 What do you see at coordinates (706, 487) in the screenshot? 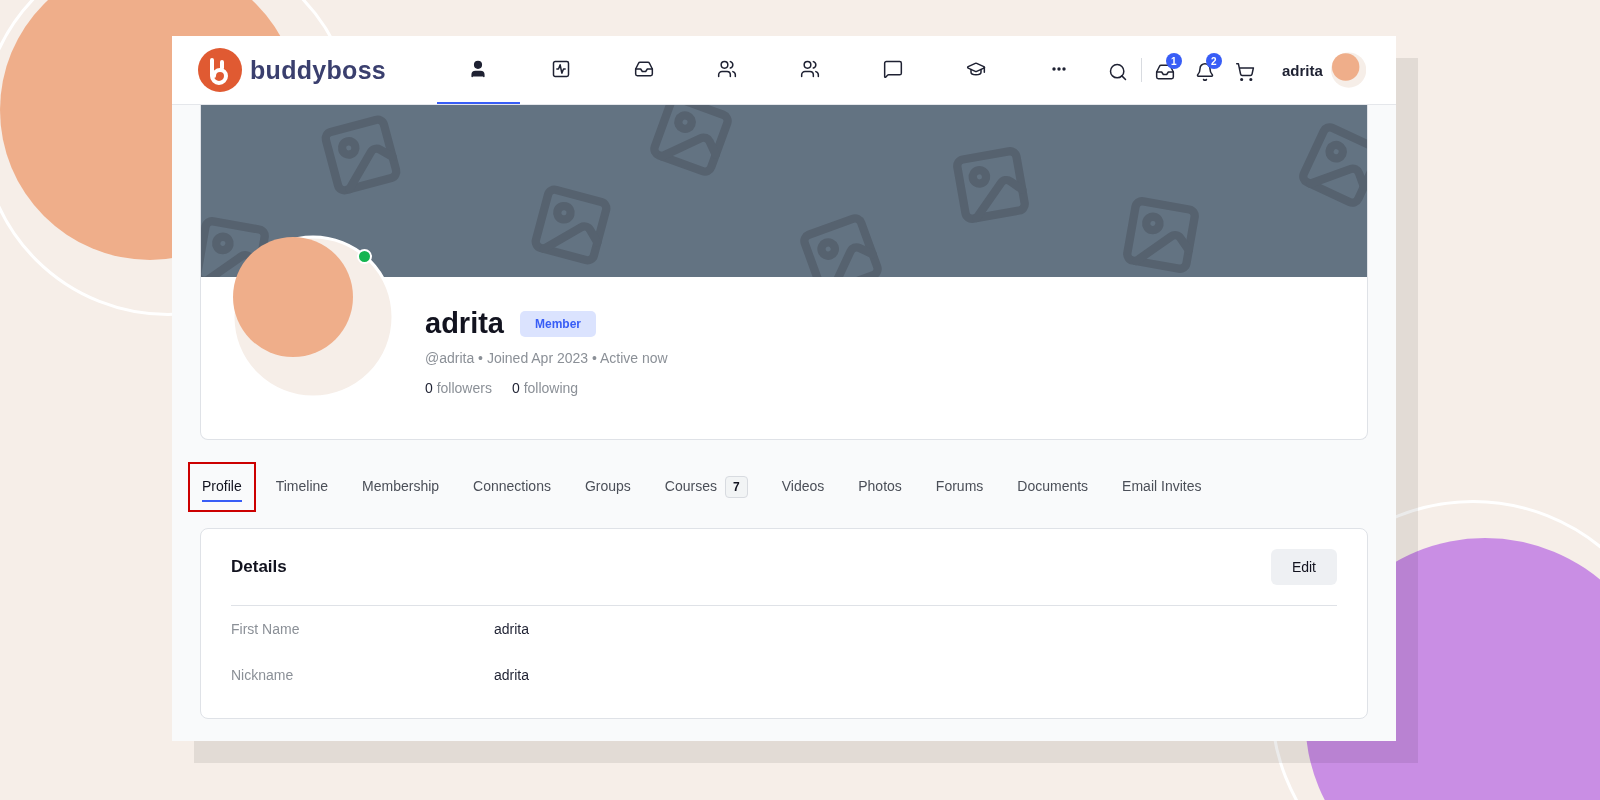
I see `profile-tab: Courses 7` at bounding box center [706, 487].